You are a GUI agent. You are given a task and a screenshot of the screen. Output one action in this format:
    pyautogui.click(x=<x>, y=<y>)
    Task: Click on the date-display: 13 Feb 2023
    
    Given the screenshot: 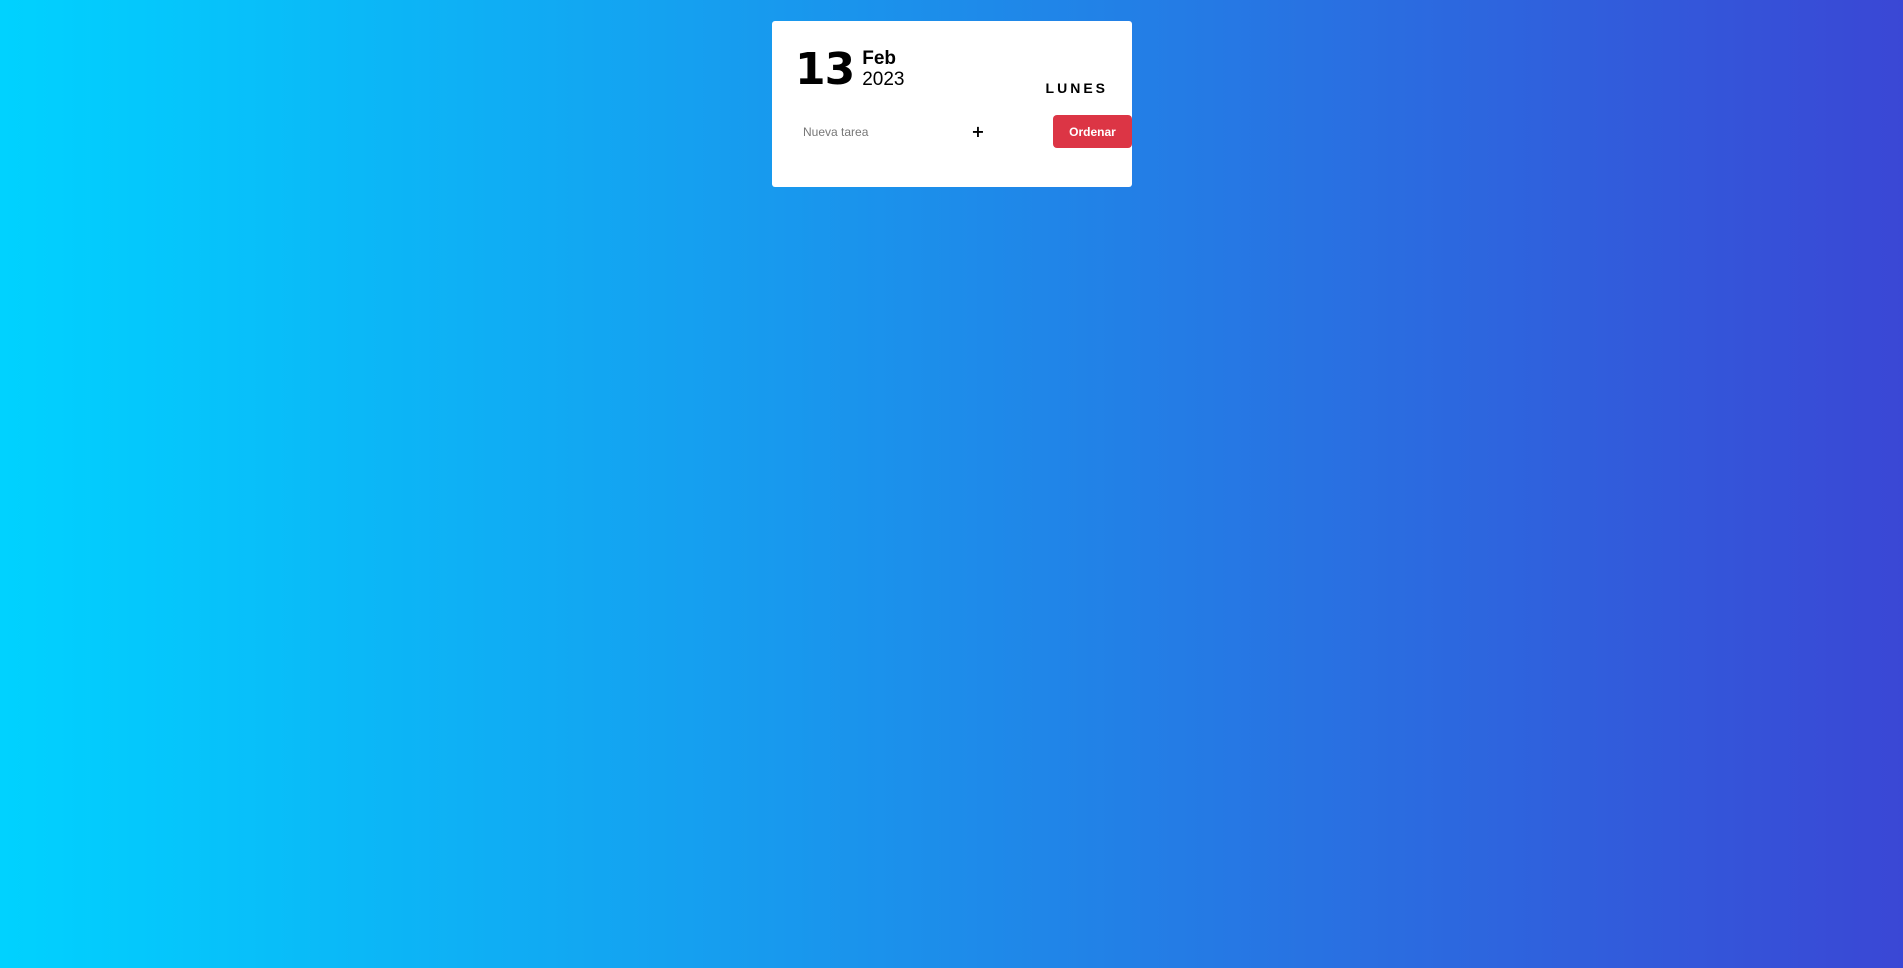 What is the action you would take?
    pyautogui.click(x=850, y=70)
    